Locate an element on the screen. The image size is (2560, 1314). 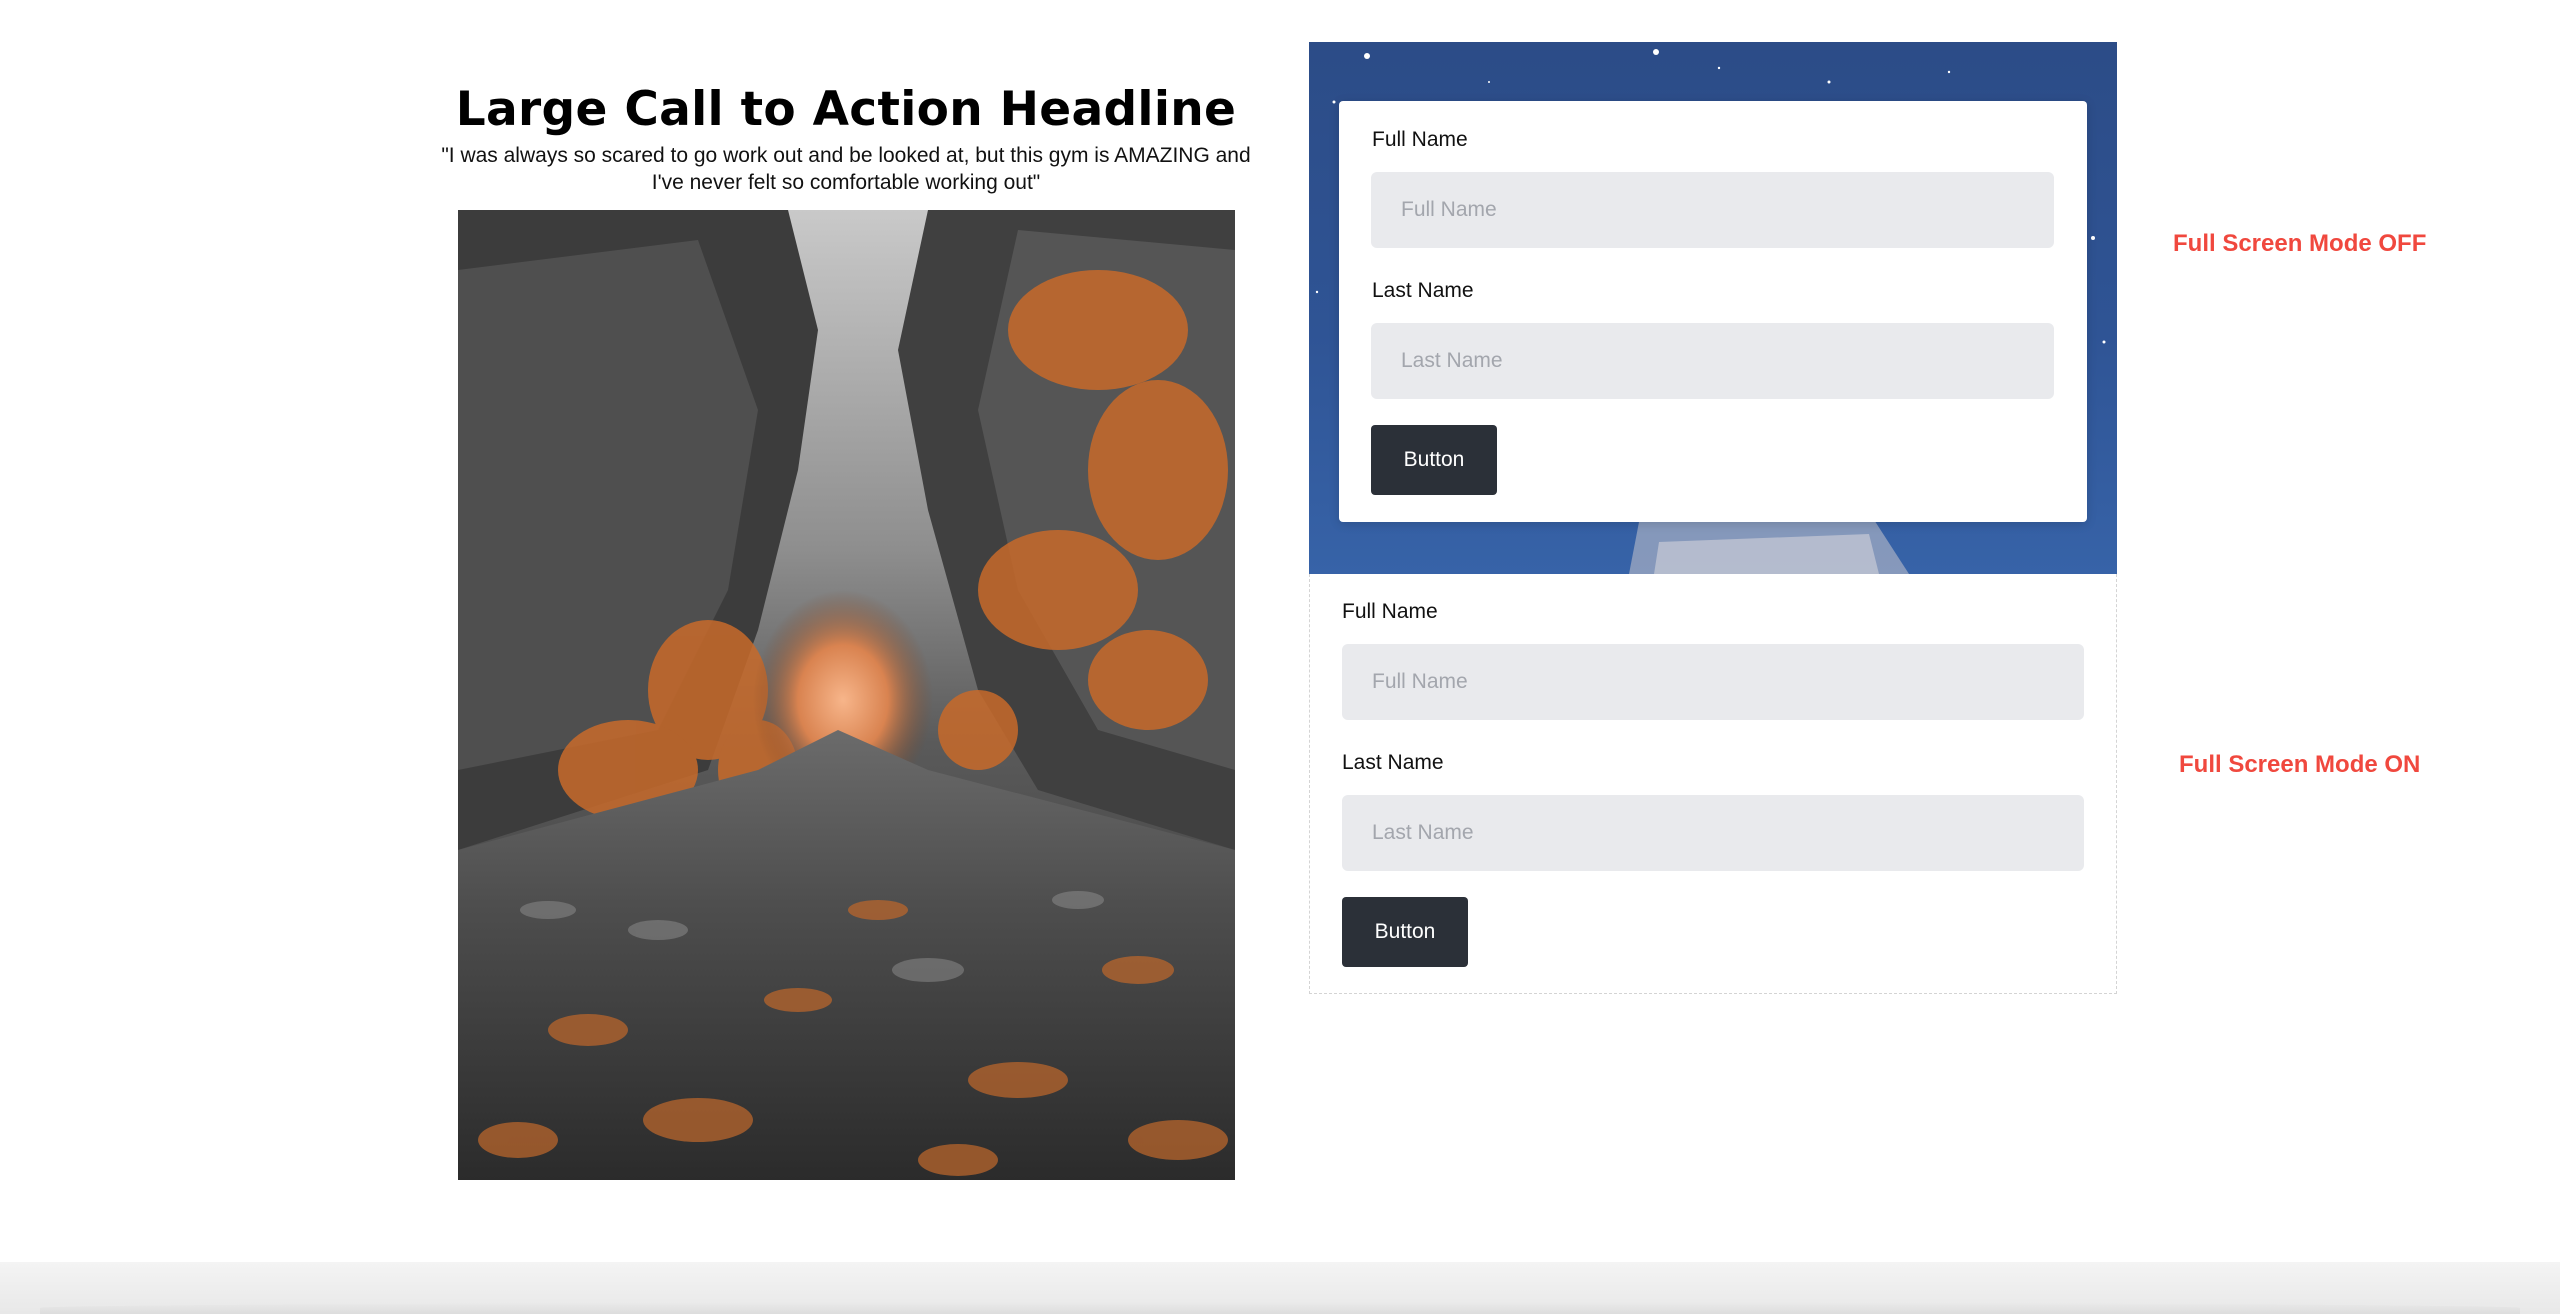
fullscreen-off-label: Full Screen Mode OFF is located at coordinates (2300, 243).